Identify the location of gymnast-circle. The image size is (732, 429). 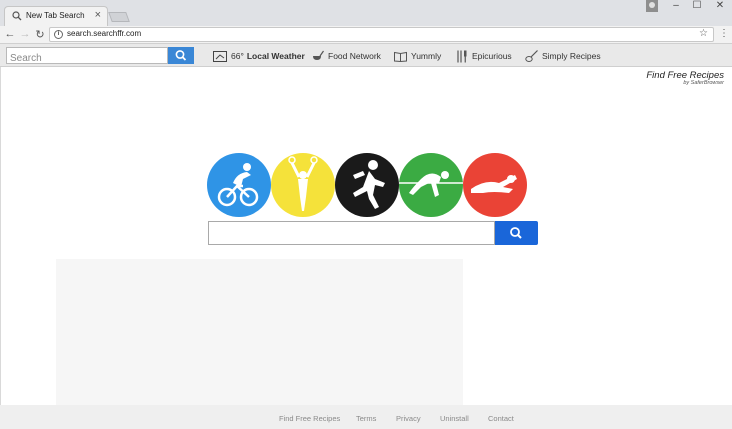
(303, 185).